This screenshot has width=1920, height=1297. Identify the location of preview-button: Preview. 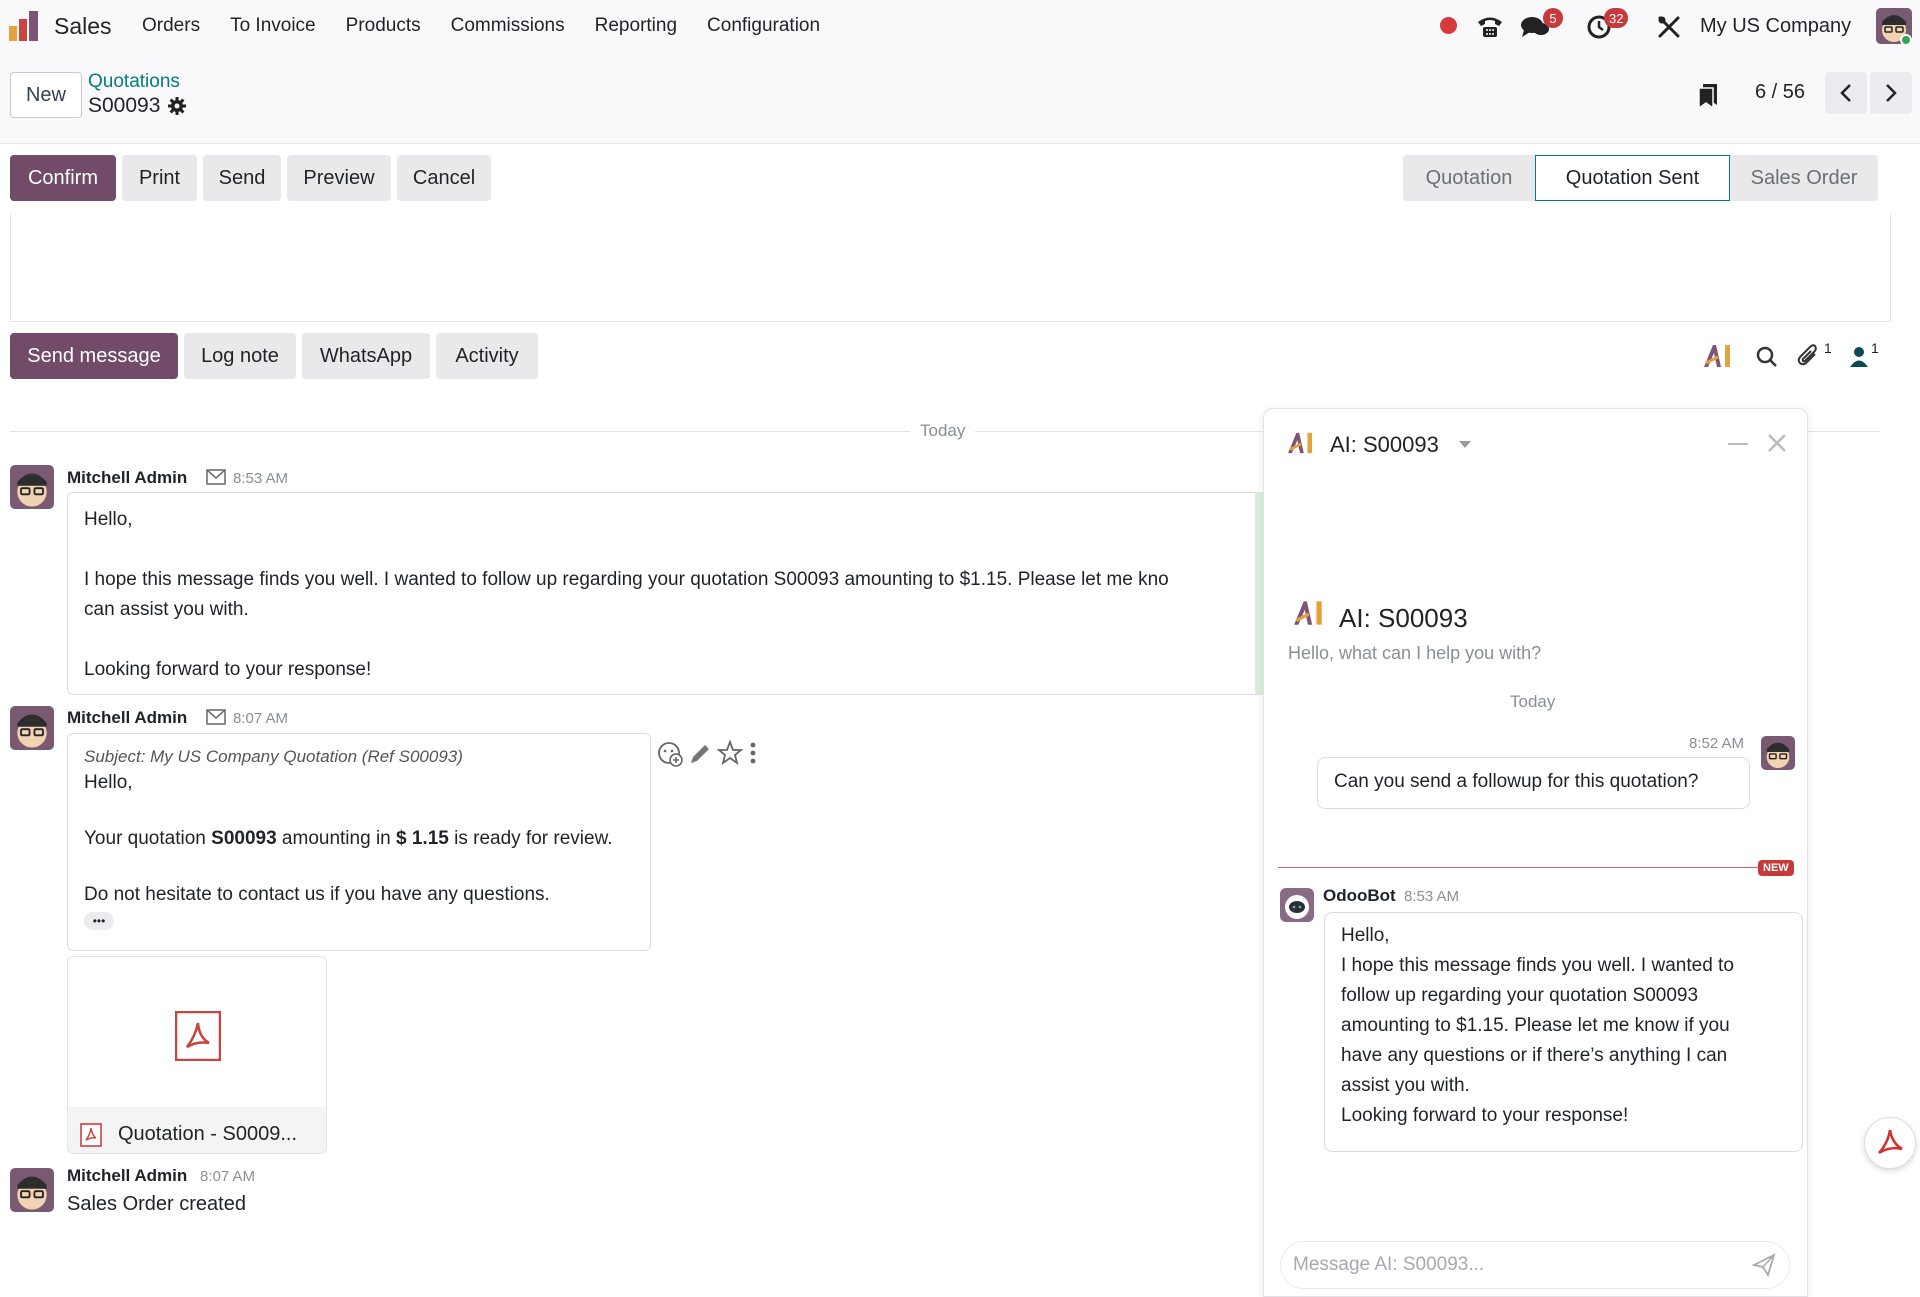
(339, 178).